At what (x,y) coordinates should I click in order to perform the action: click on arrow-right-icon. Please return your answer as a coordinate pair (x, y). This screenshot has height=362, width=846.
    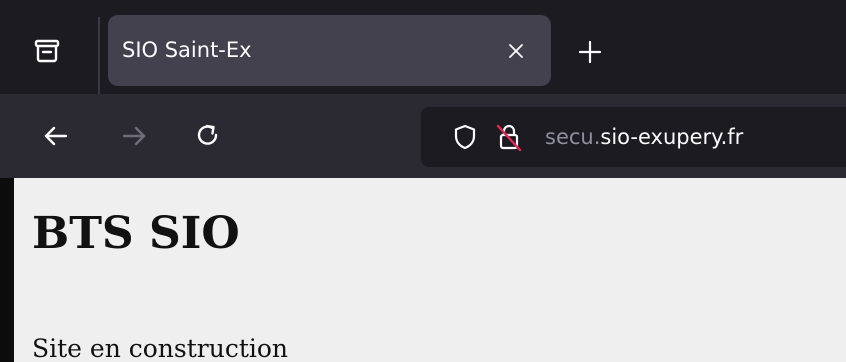
    Looking at the image, I should click on (134, 136).